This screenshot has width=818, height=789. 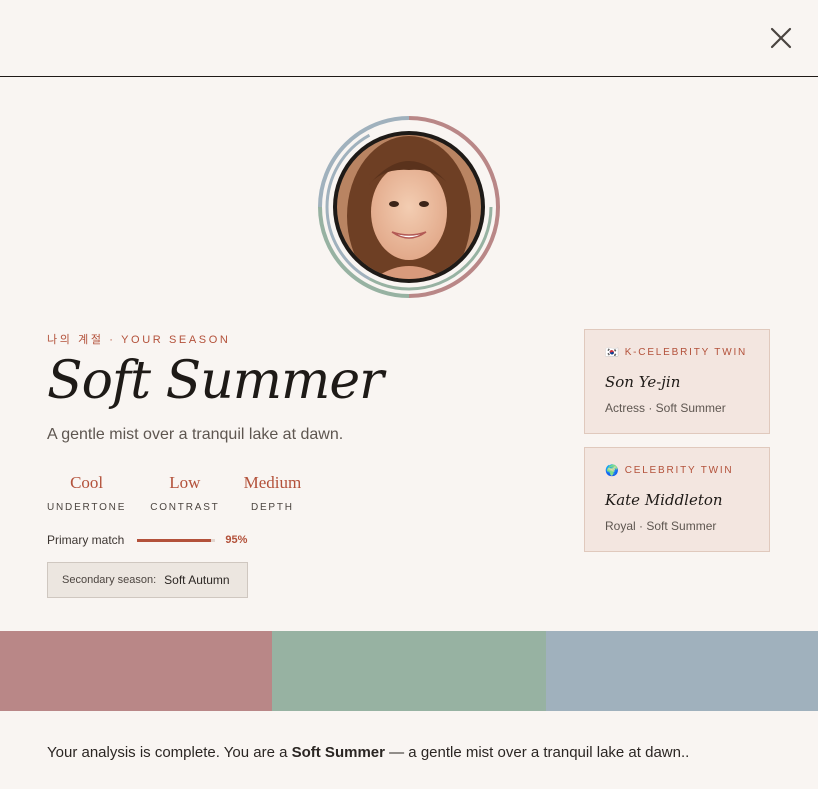 I want to click on color-palette, so click(x=409, y=671).